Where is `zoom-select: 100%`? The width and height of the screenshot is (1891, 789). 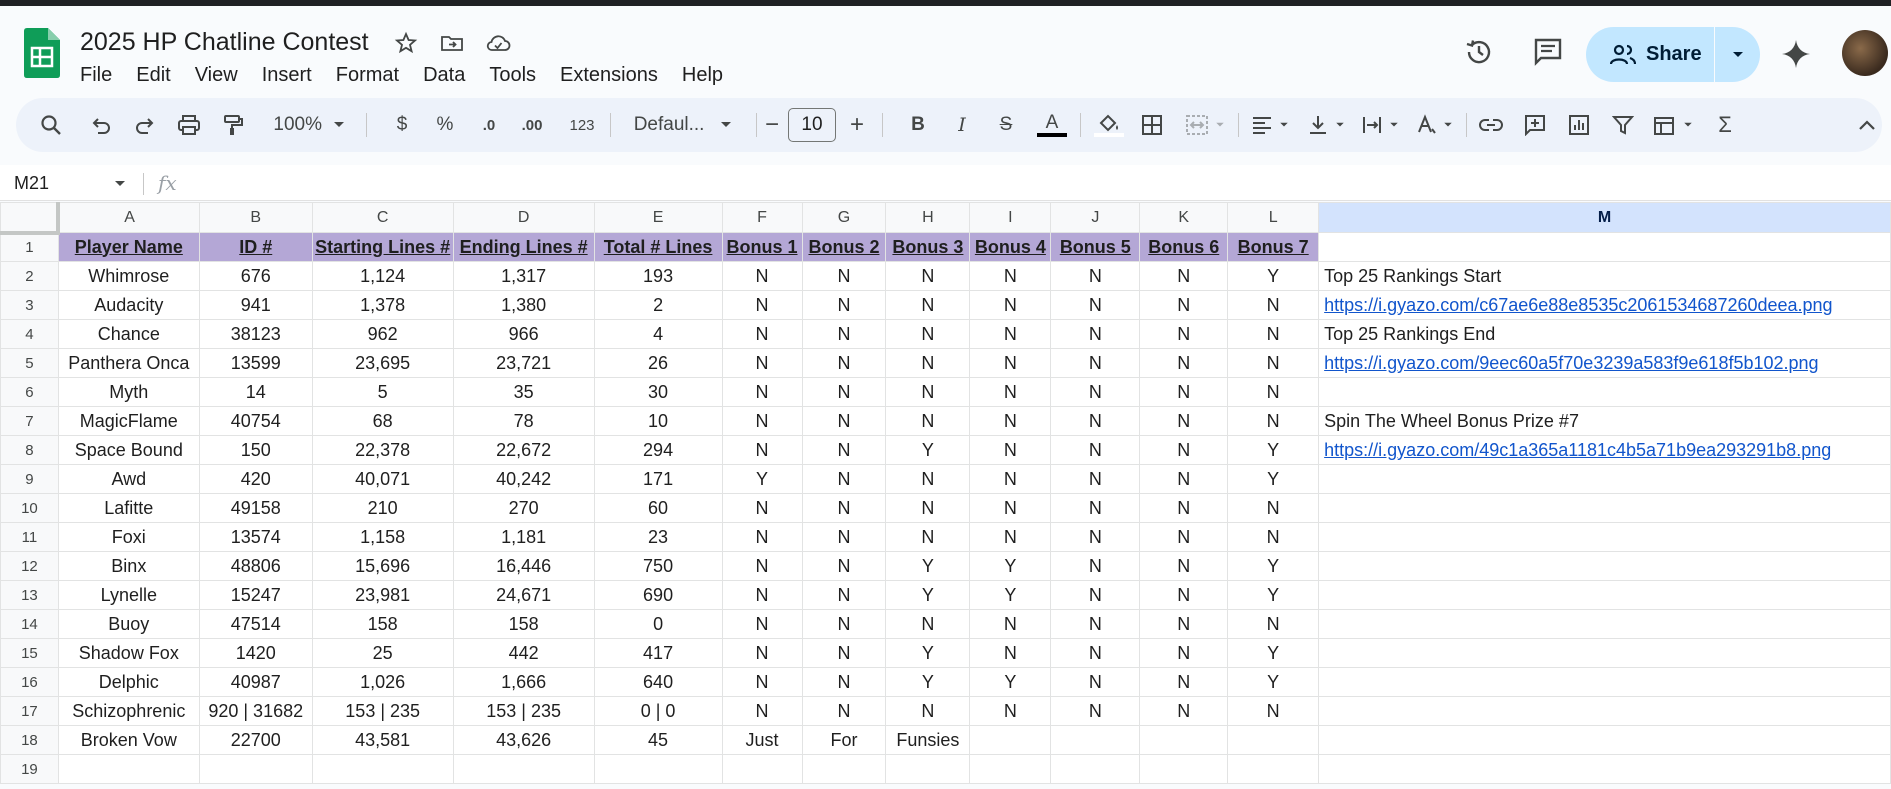 zoom-select: 100% is located at coordinates (309, 125).